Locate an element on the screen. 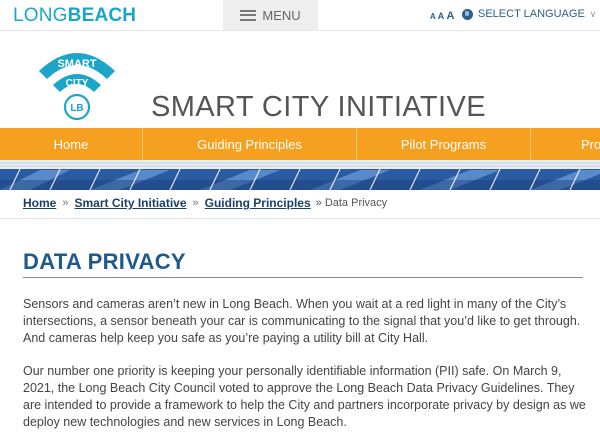 The height and width of the screenshot is (436, 600). logo-text-city: CITY is located at coordinates (77, 83).